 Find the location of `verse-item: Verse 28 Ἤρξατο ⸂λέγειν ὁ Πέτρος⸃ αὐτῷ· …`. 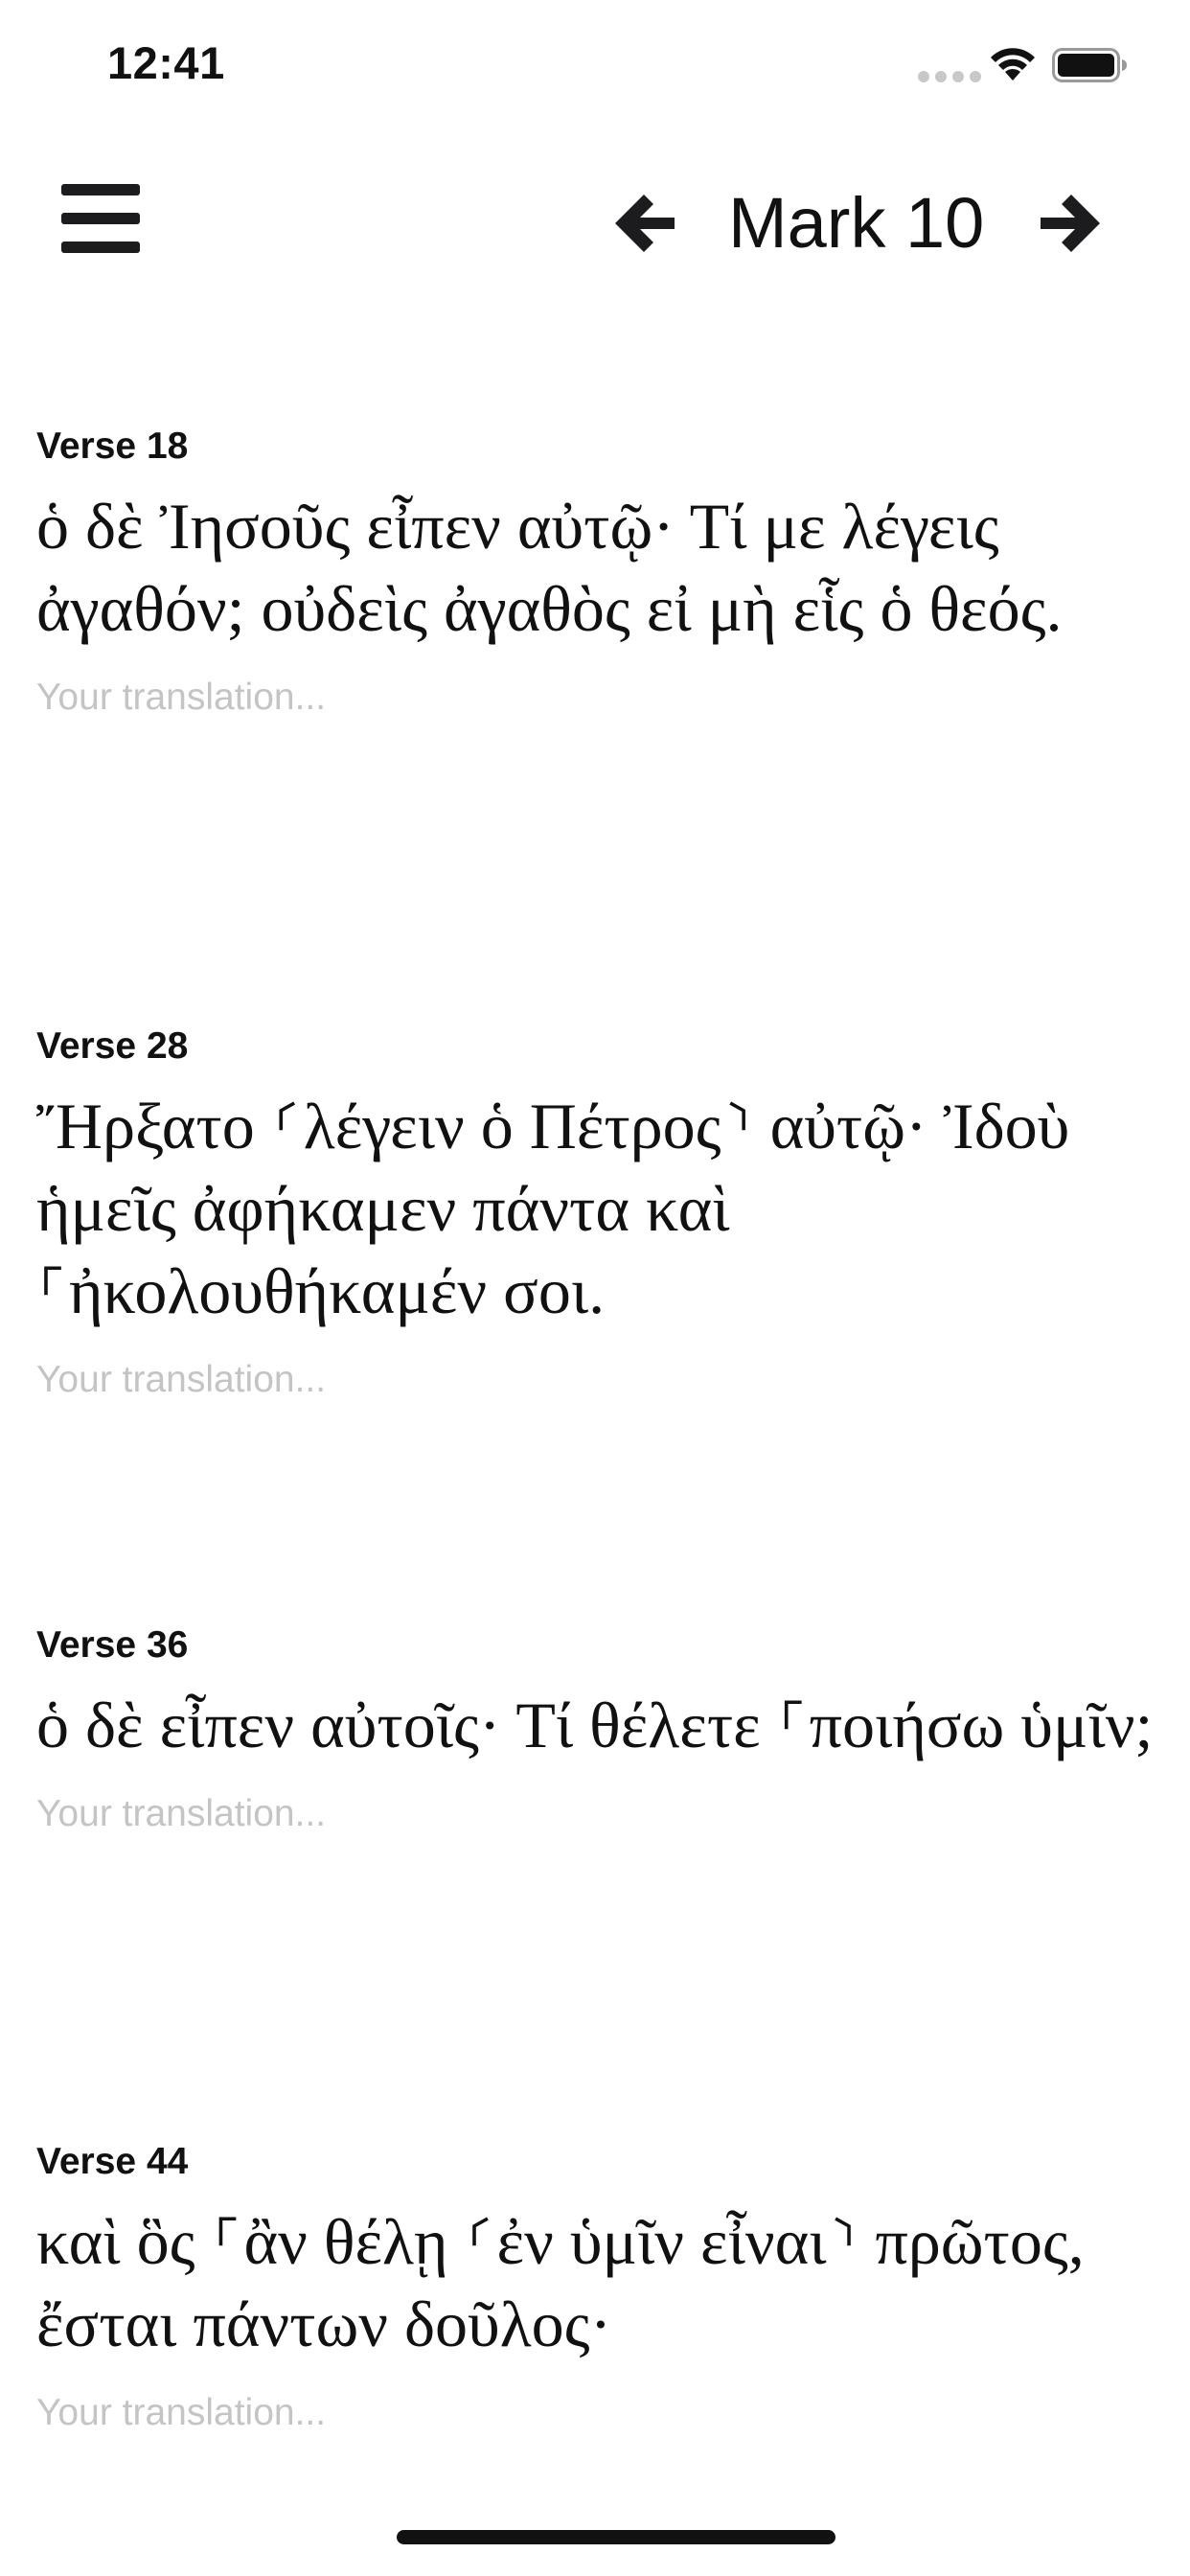

verse-item: Verse 28 Ἤρξατο ⸂λέγειν ὁ Πέτρος⸃ αὐτῷ· … is located at coordinates (595, 1215).